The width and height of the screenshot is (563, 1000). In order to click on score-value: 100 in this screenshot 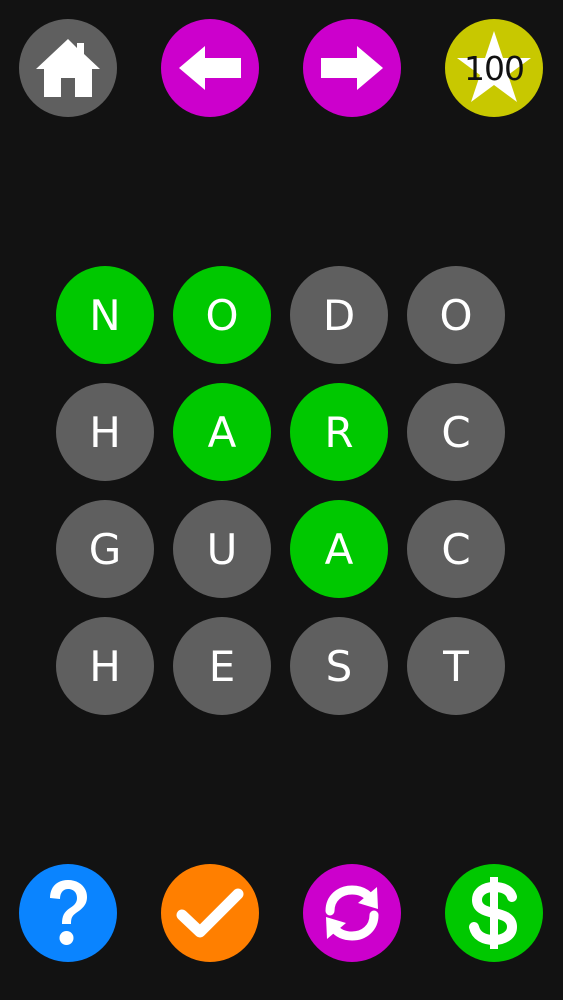, I will do `click(494, 68)`.